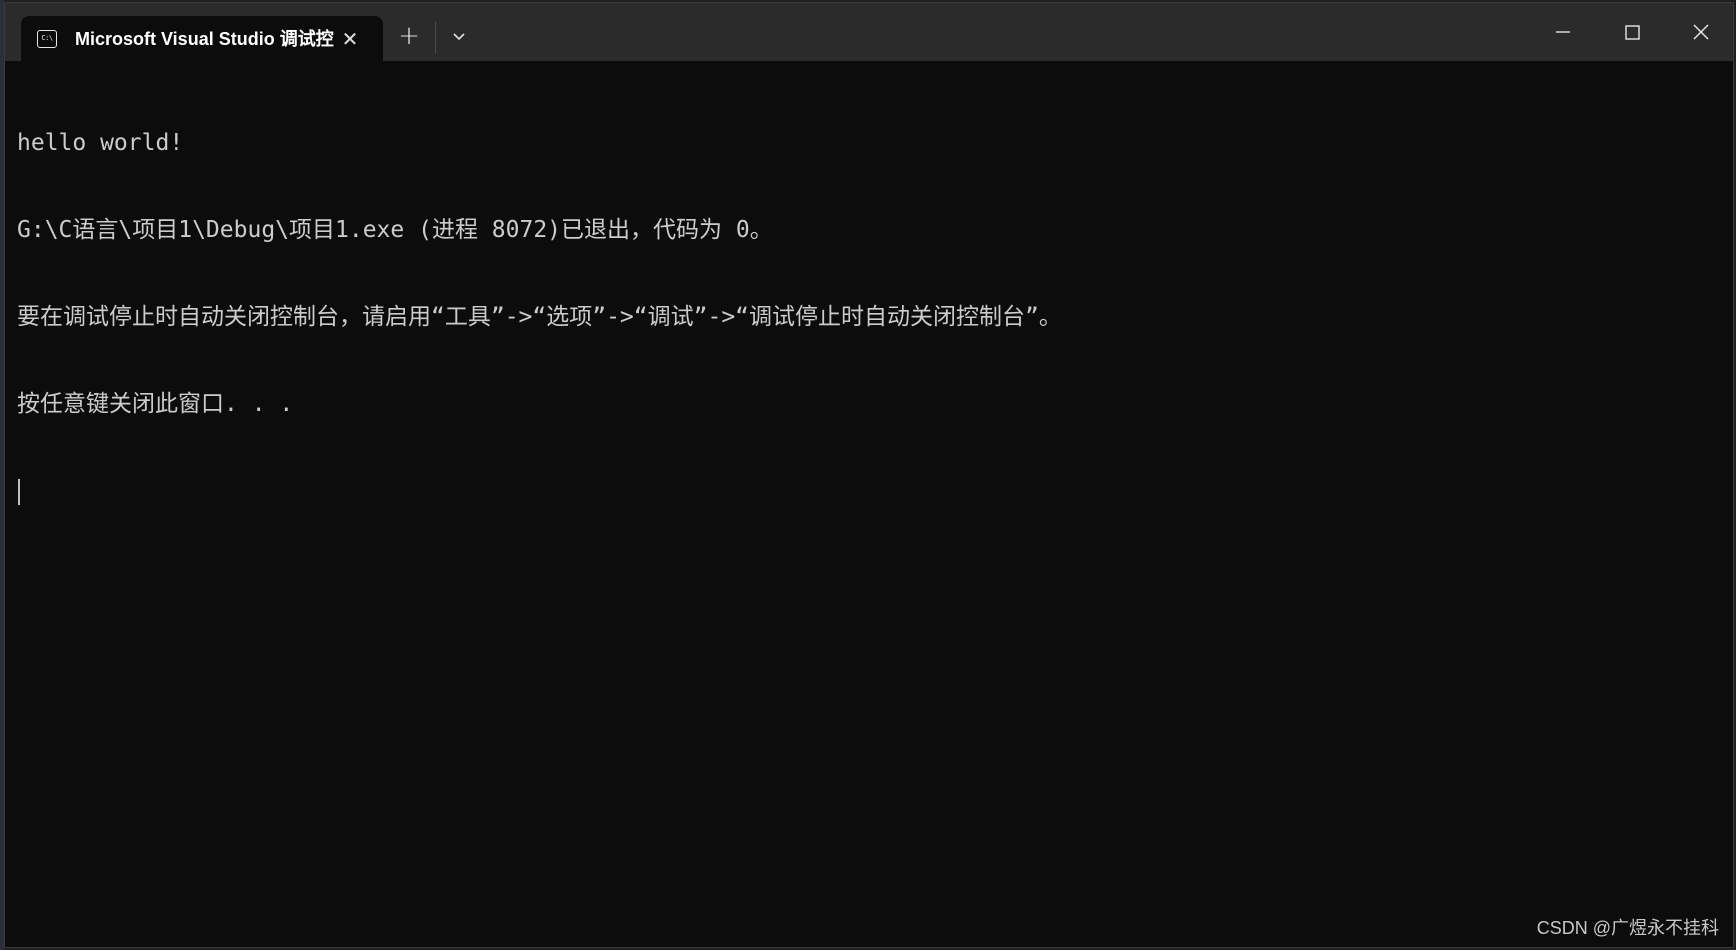  What do you see at coordinates (1627, 928) in the screenshot?
I see `watermark: CSDN @广煜永不挂科` at bounding box center [1627, 928].